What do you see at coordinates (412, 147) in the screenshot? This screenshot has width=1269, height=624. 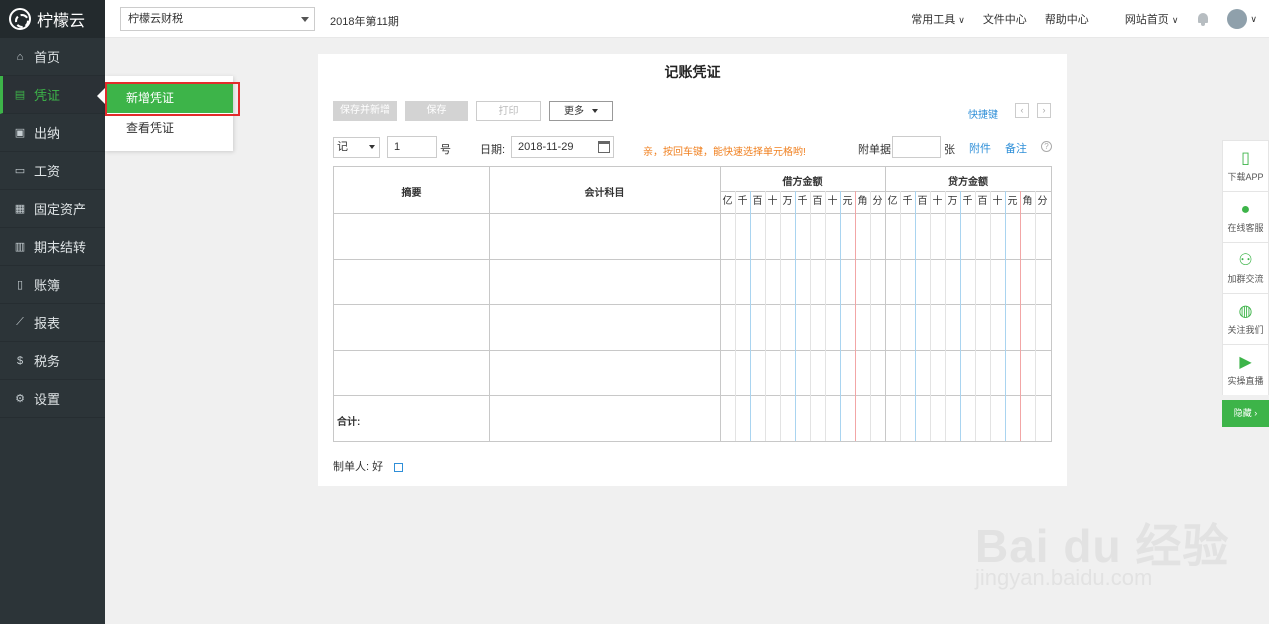 I see `voucher-number-input: 1` at bounding box center [412, 147].